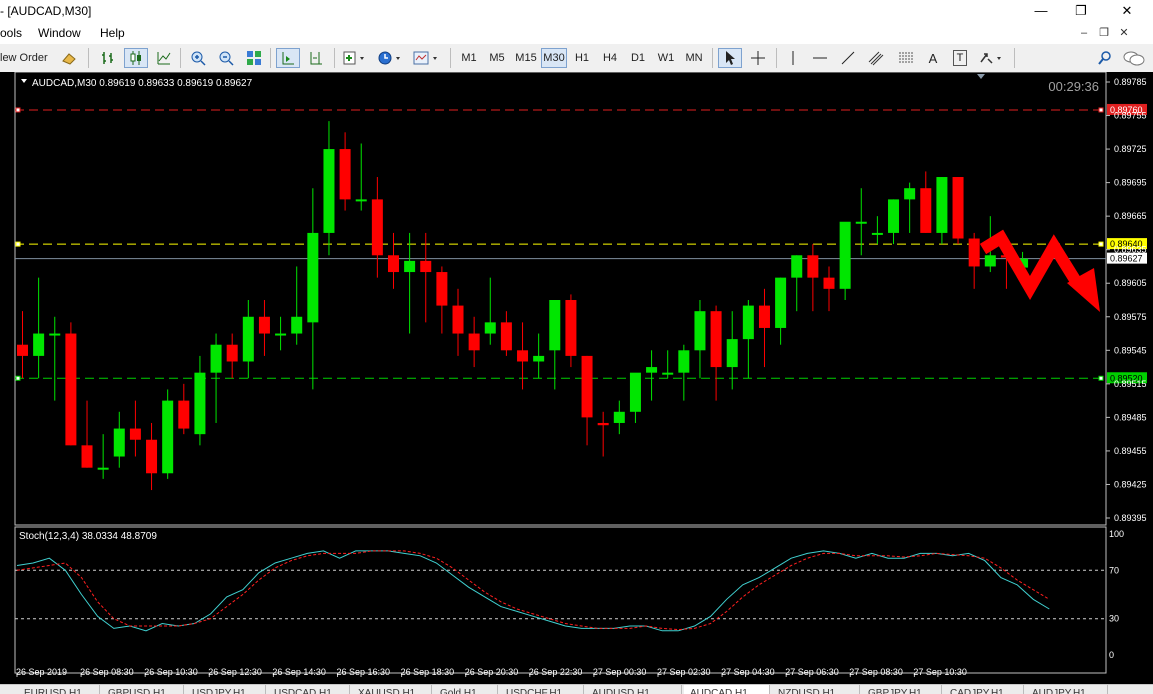 This screenshot has height=694, width=1153. What do you see at coordinates (497, 58) in the screenshot?
I see `timeframe-m5: M5` at bounding box center [497, 58].